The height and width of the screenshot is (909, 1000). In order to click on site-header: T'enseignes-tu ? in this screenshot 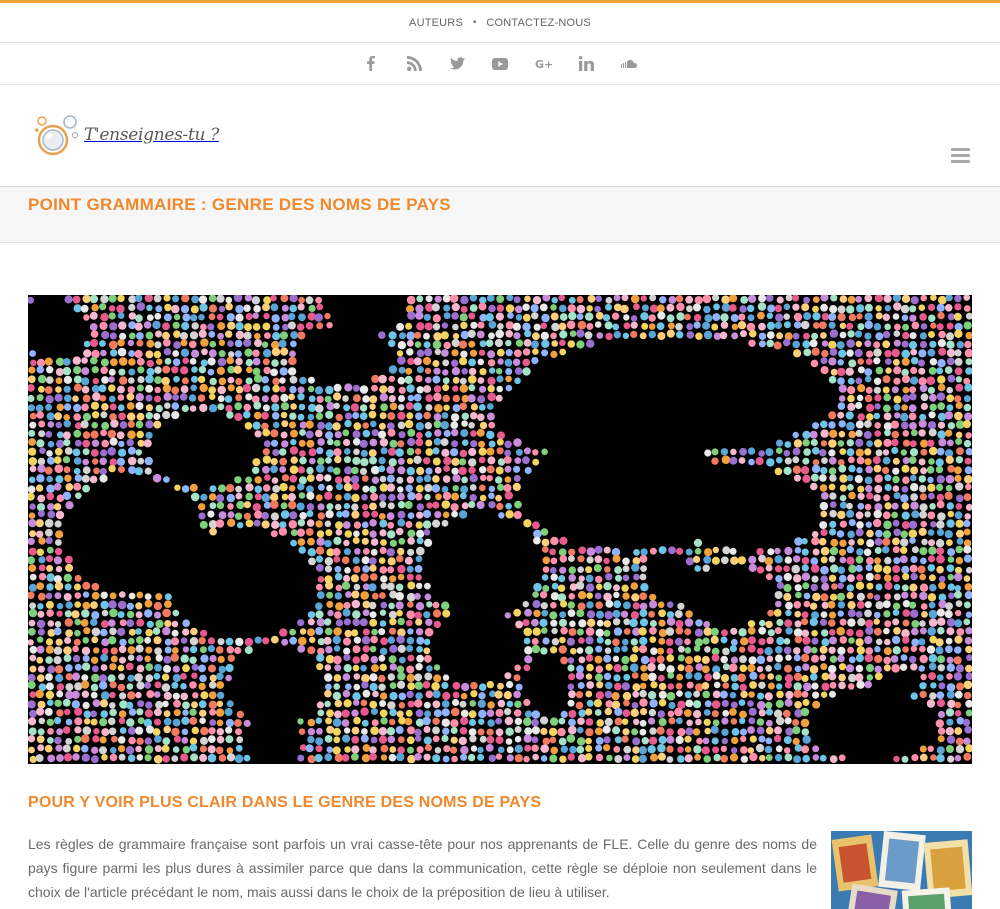, I will do `click(500, 136)`.